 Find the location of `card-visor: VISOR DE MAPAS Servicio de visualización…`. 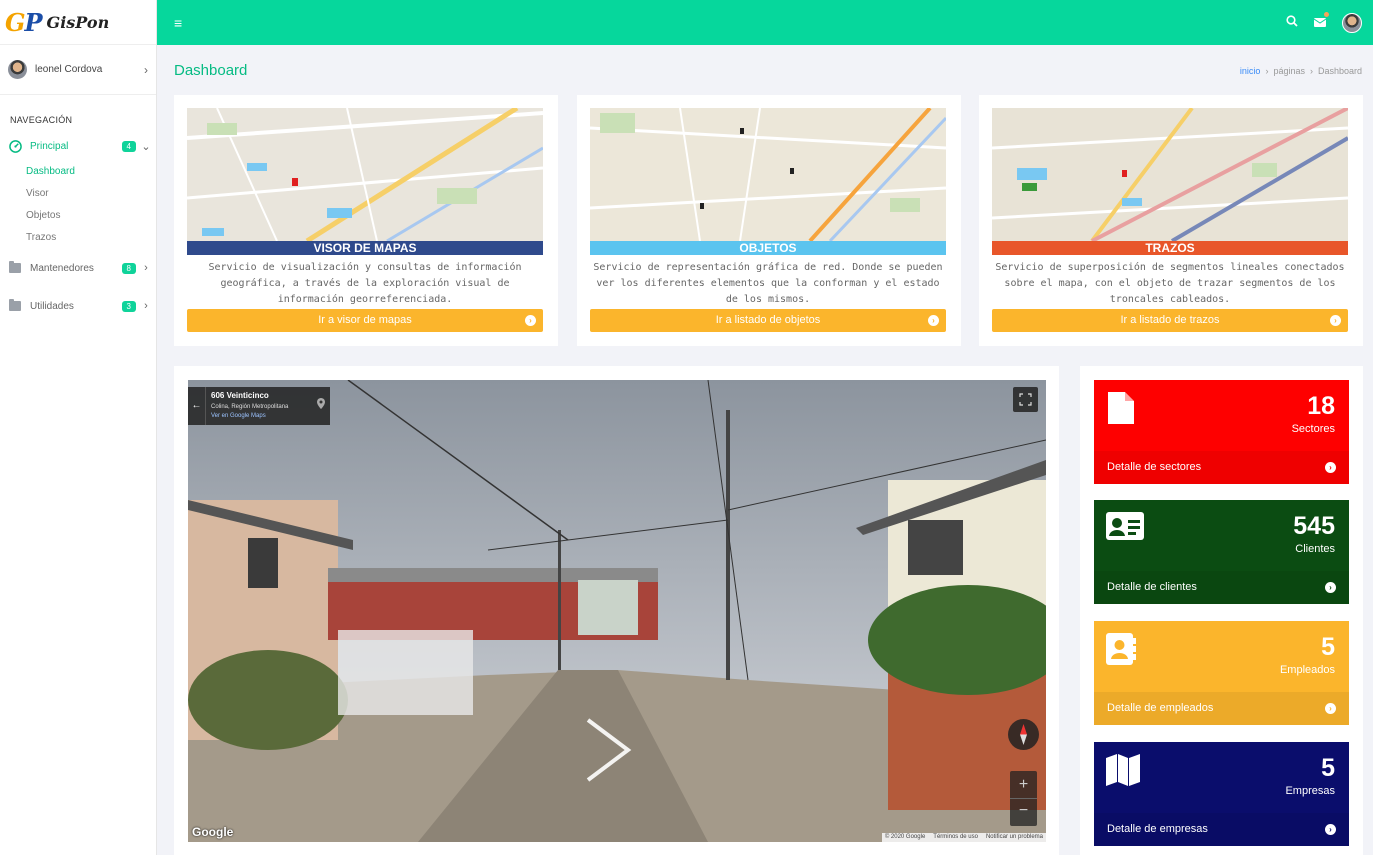

card-visor: VISOR DE MAPAS Servicio de visualización… is located at coordinates (366, 220).